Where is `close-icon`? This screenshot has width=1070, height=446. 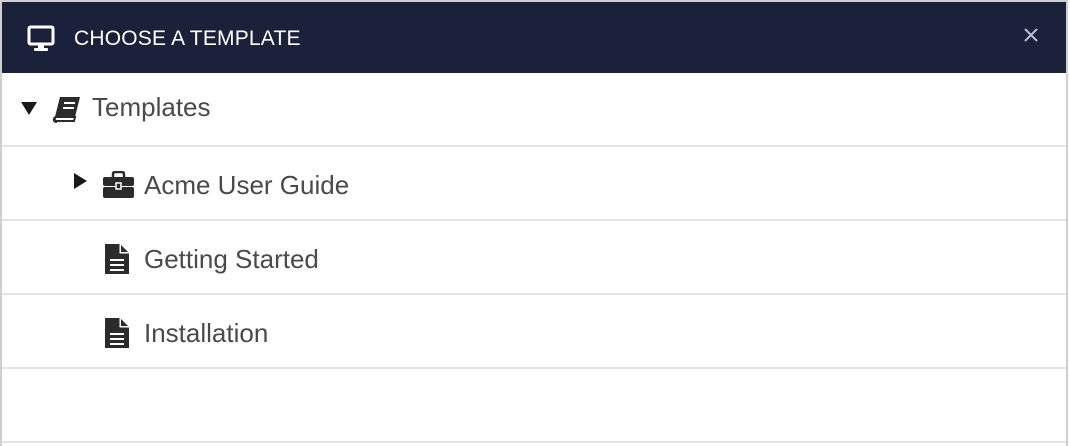 close-icon is located at coordinates (1031, 35).